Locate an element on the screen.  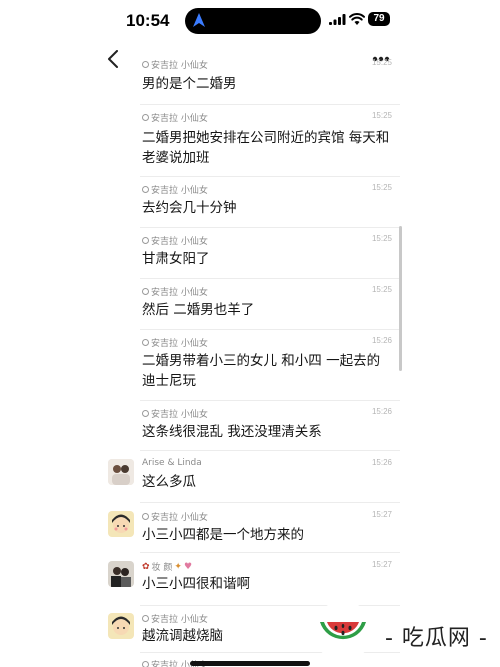
cellular-signal-icon is located at coordinates (337, 19).